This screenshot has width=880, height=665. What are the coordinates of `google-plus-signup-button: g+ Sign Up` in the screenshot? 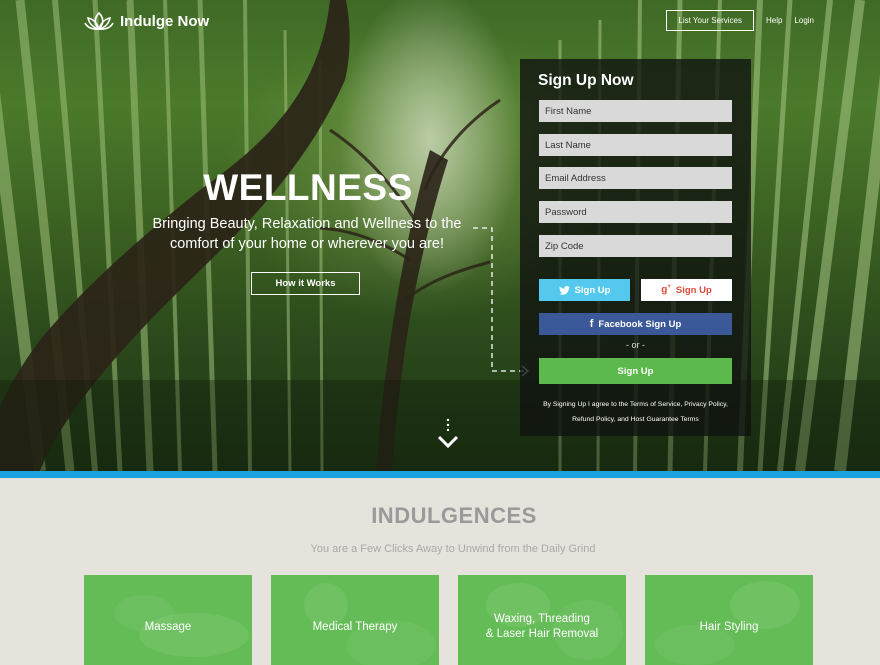 It's located at (686, 290).